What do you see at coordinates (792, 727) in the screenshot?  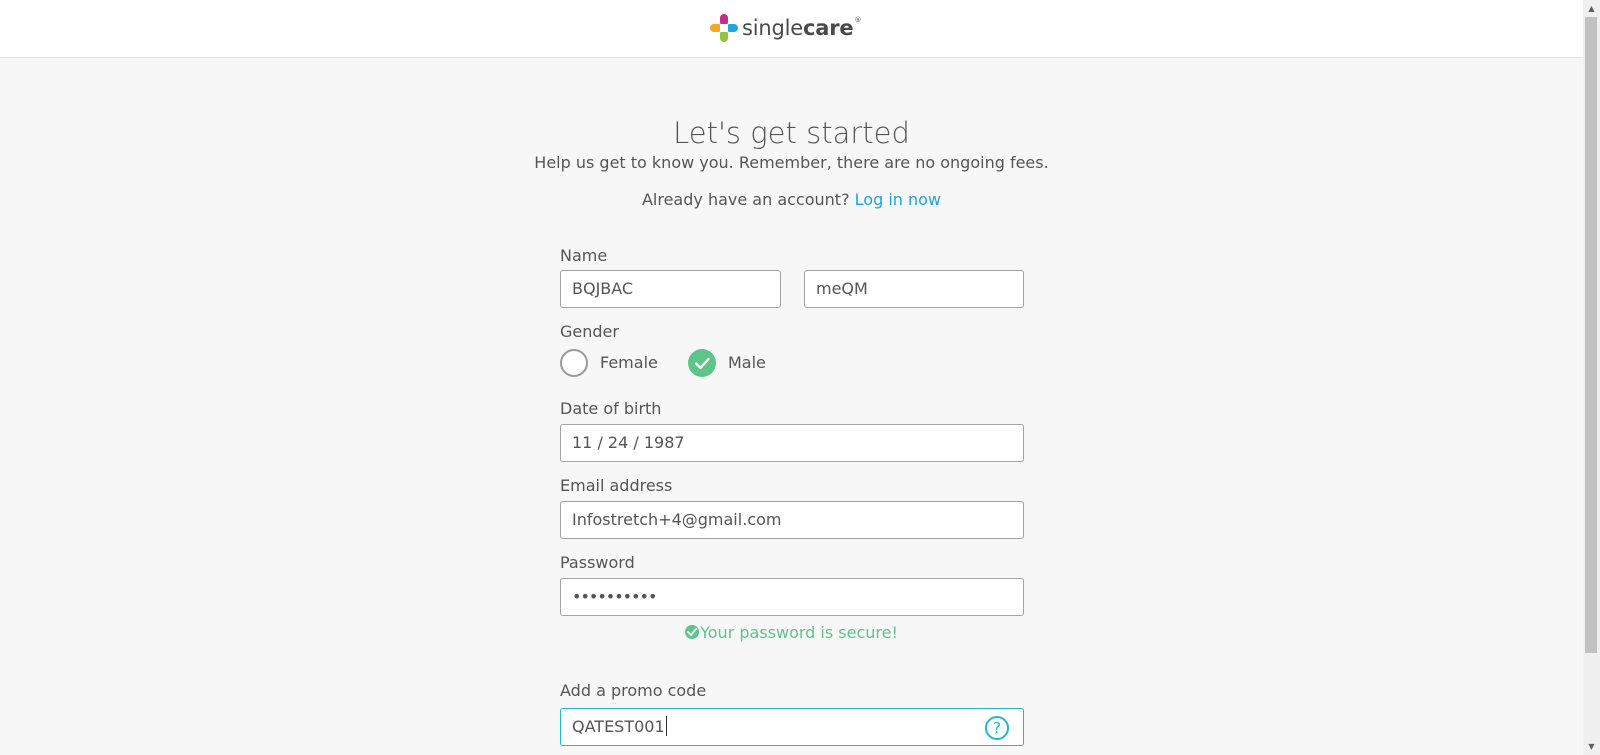 I see `promo-code-field: QATEST001` at bounding box center [792, 727].